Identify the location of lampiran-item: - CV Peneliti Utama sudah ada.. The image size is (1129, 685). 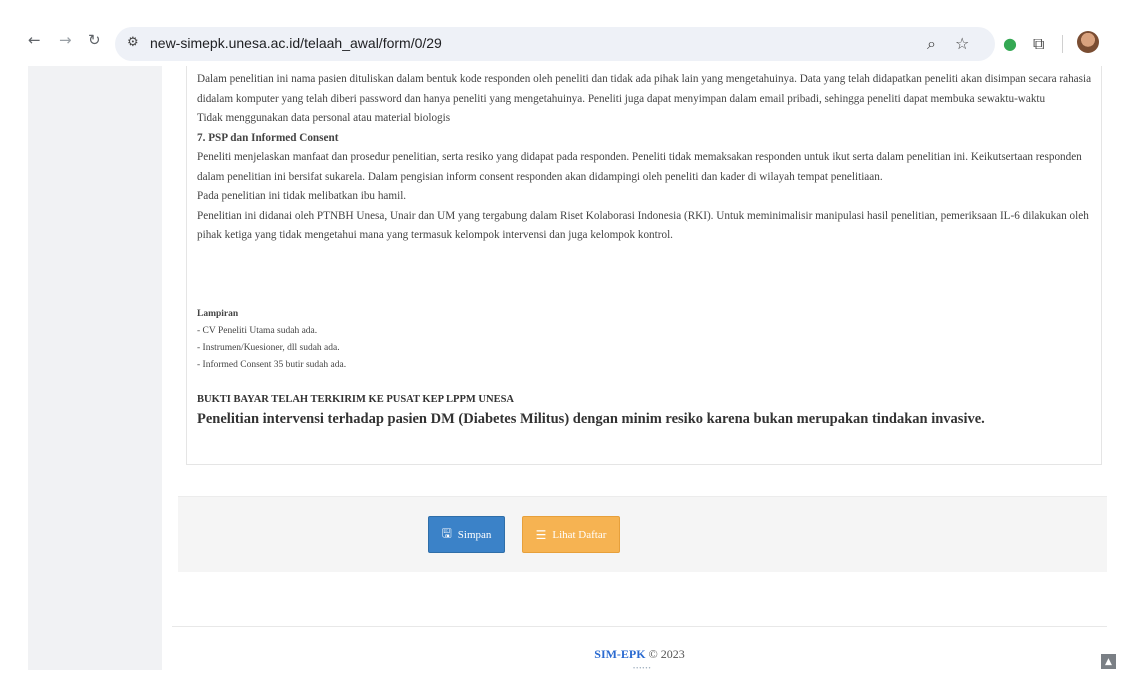
(257, 331).